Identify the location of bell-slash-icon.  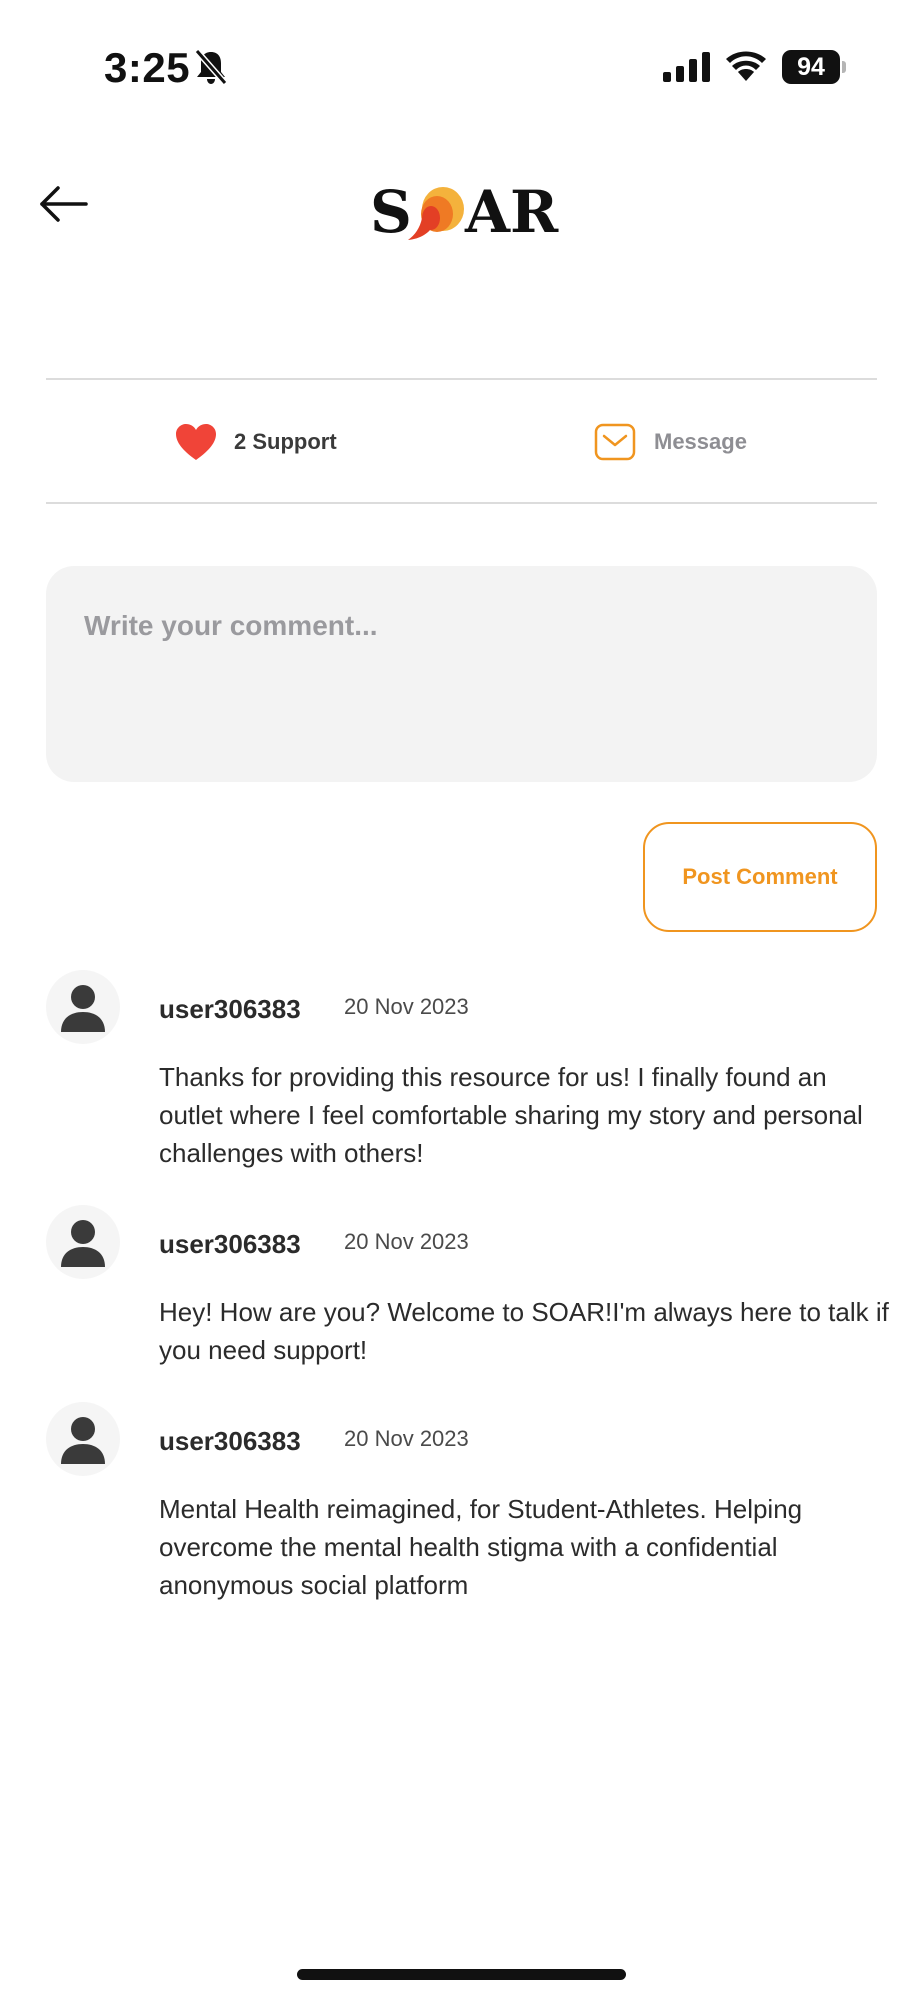
(211, 67).